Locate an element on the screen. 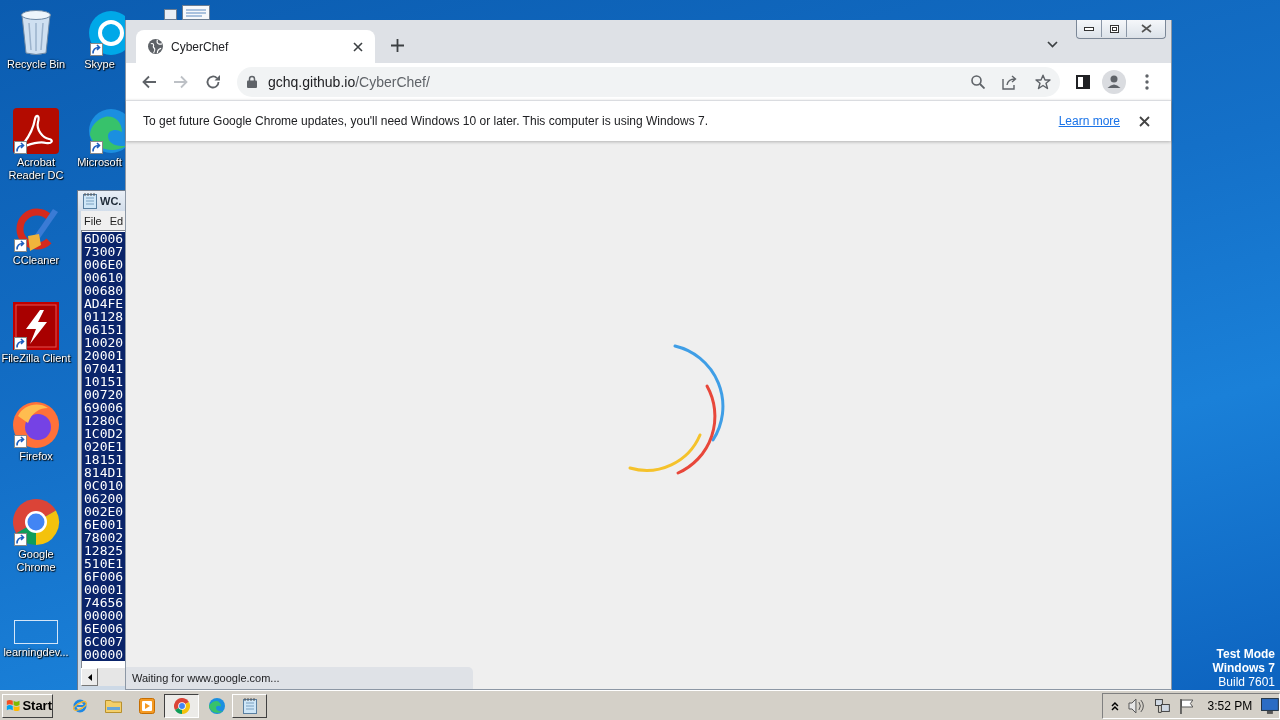 The height and width of the screenshot is (720, 1280). minimize-icon is located at coordinates (1089, 28).